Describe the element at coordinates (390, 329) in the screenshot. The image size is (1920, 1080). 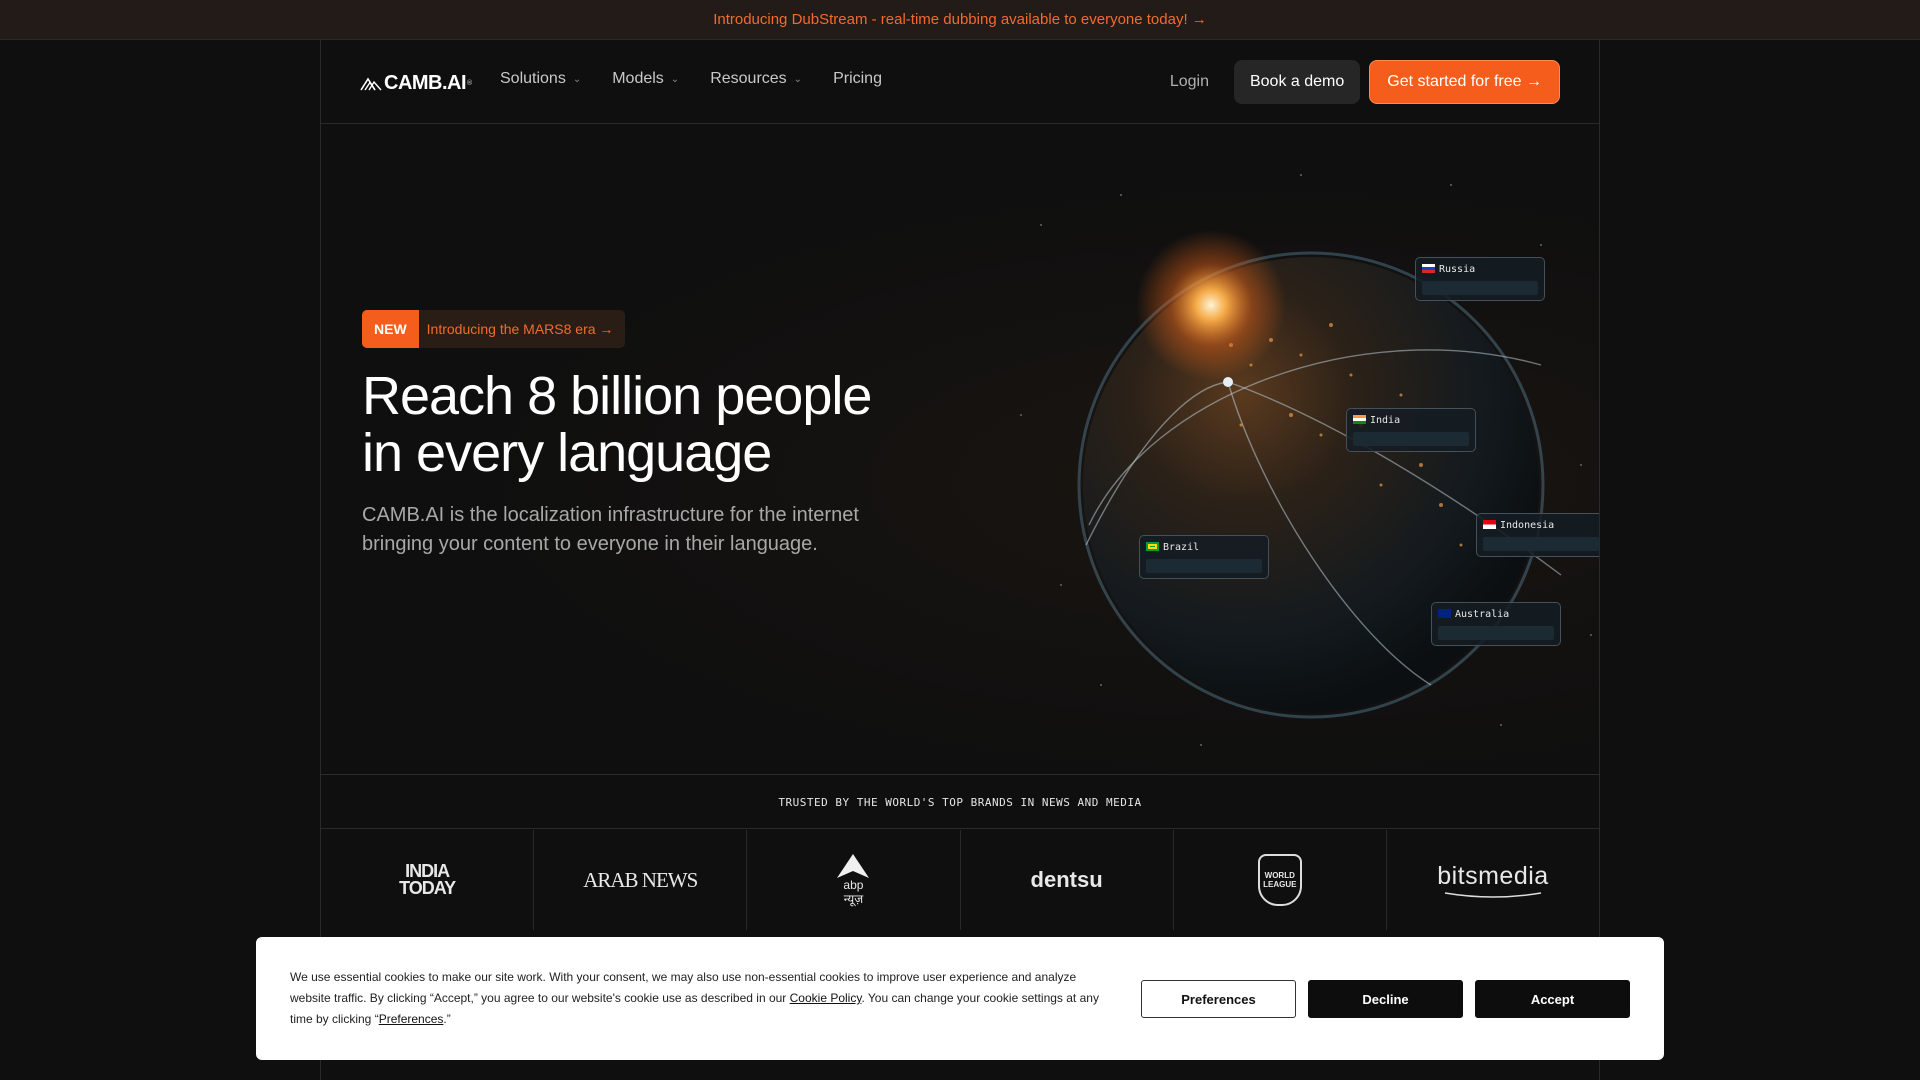
I see `new-label: NEW` at that location.